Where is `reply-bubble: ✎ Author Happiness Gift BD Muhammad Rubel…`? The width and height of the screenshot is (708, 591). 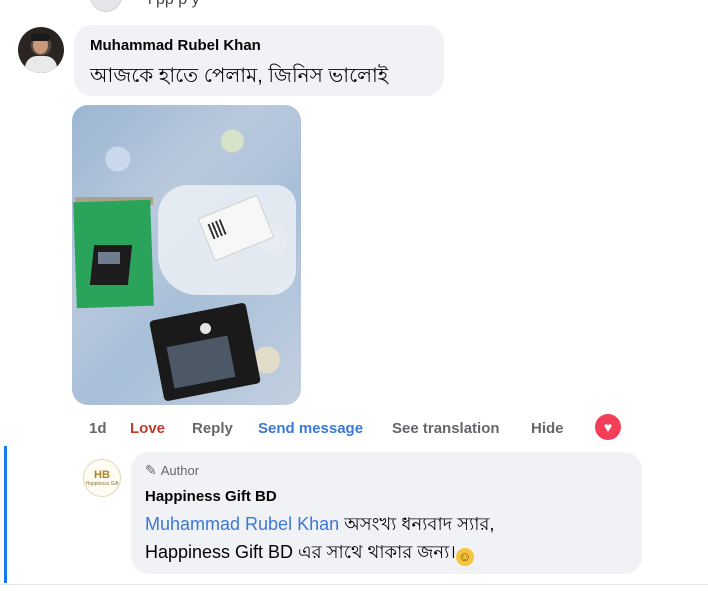
reply-bubble: ✎ Author Happiness Gift BD Muhammad Rubel… is located at coordinates (386, 513).